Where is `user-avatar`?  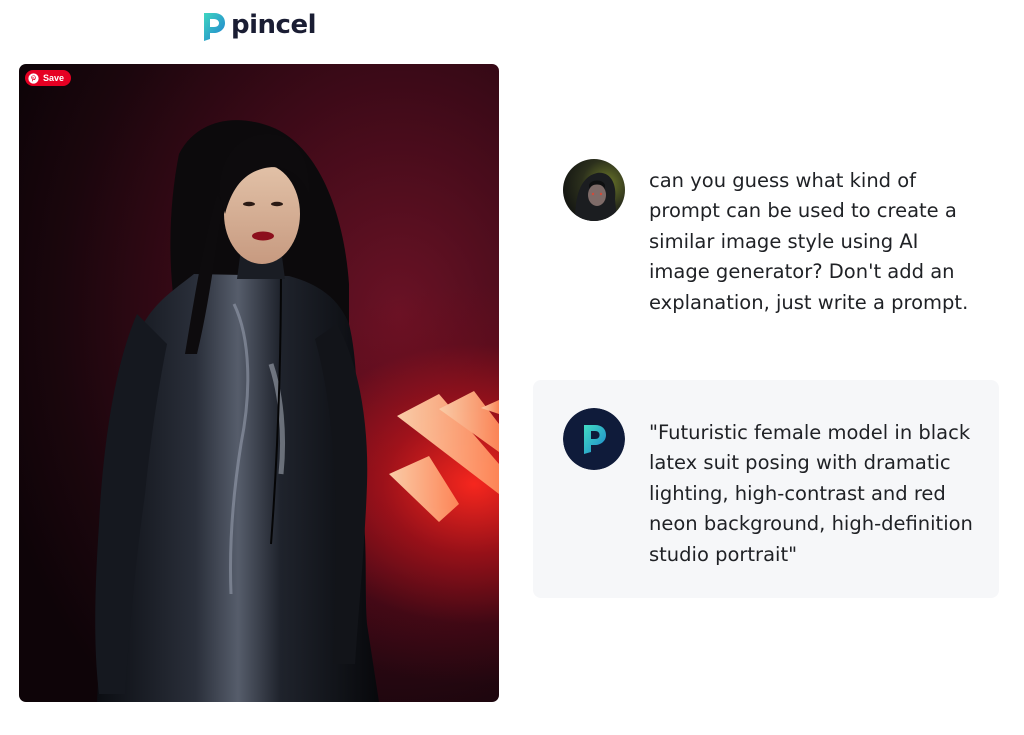
user-avatar is located at coordinates (594, 190).